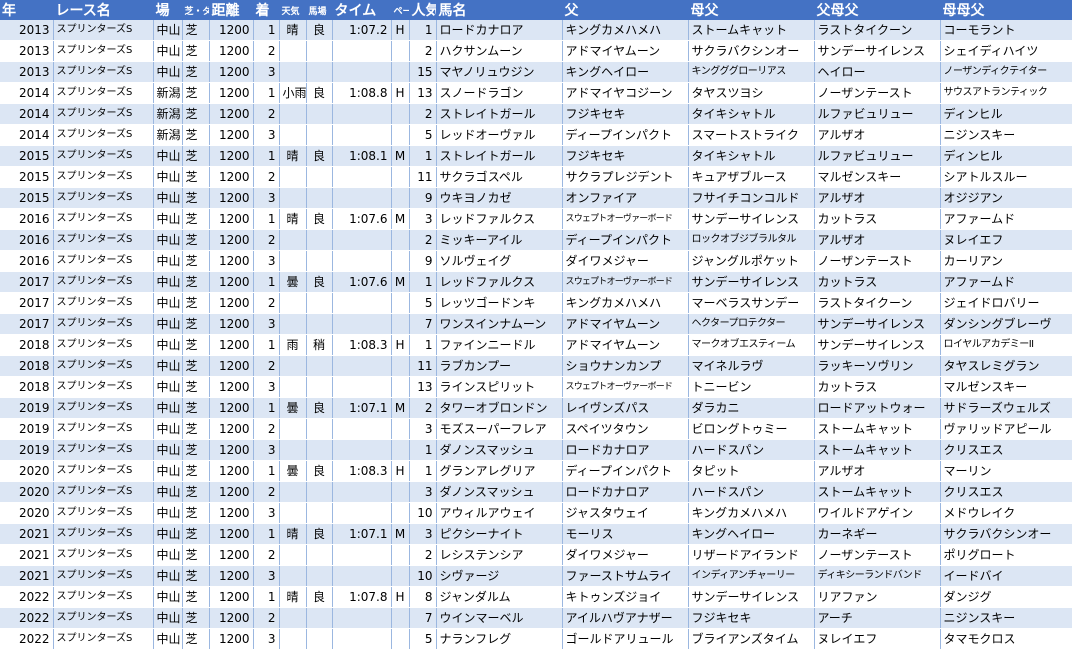 This screenshot has width=1072, height=652. Describe the element at coordinates (751, 408) in the screenshot. I see `cell-damsire: ダラカニ` at that location.